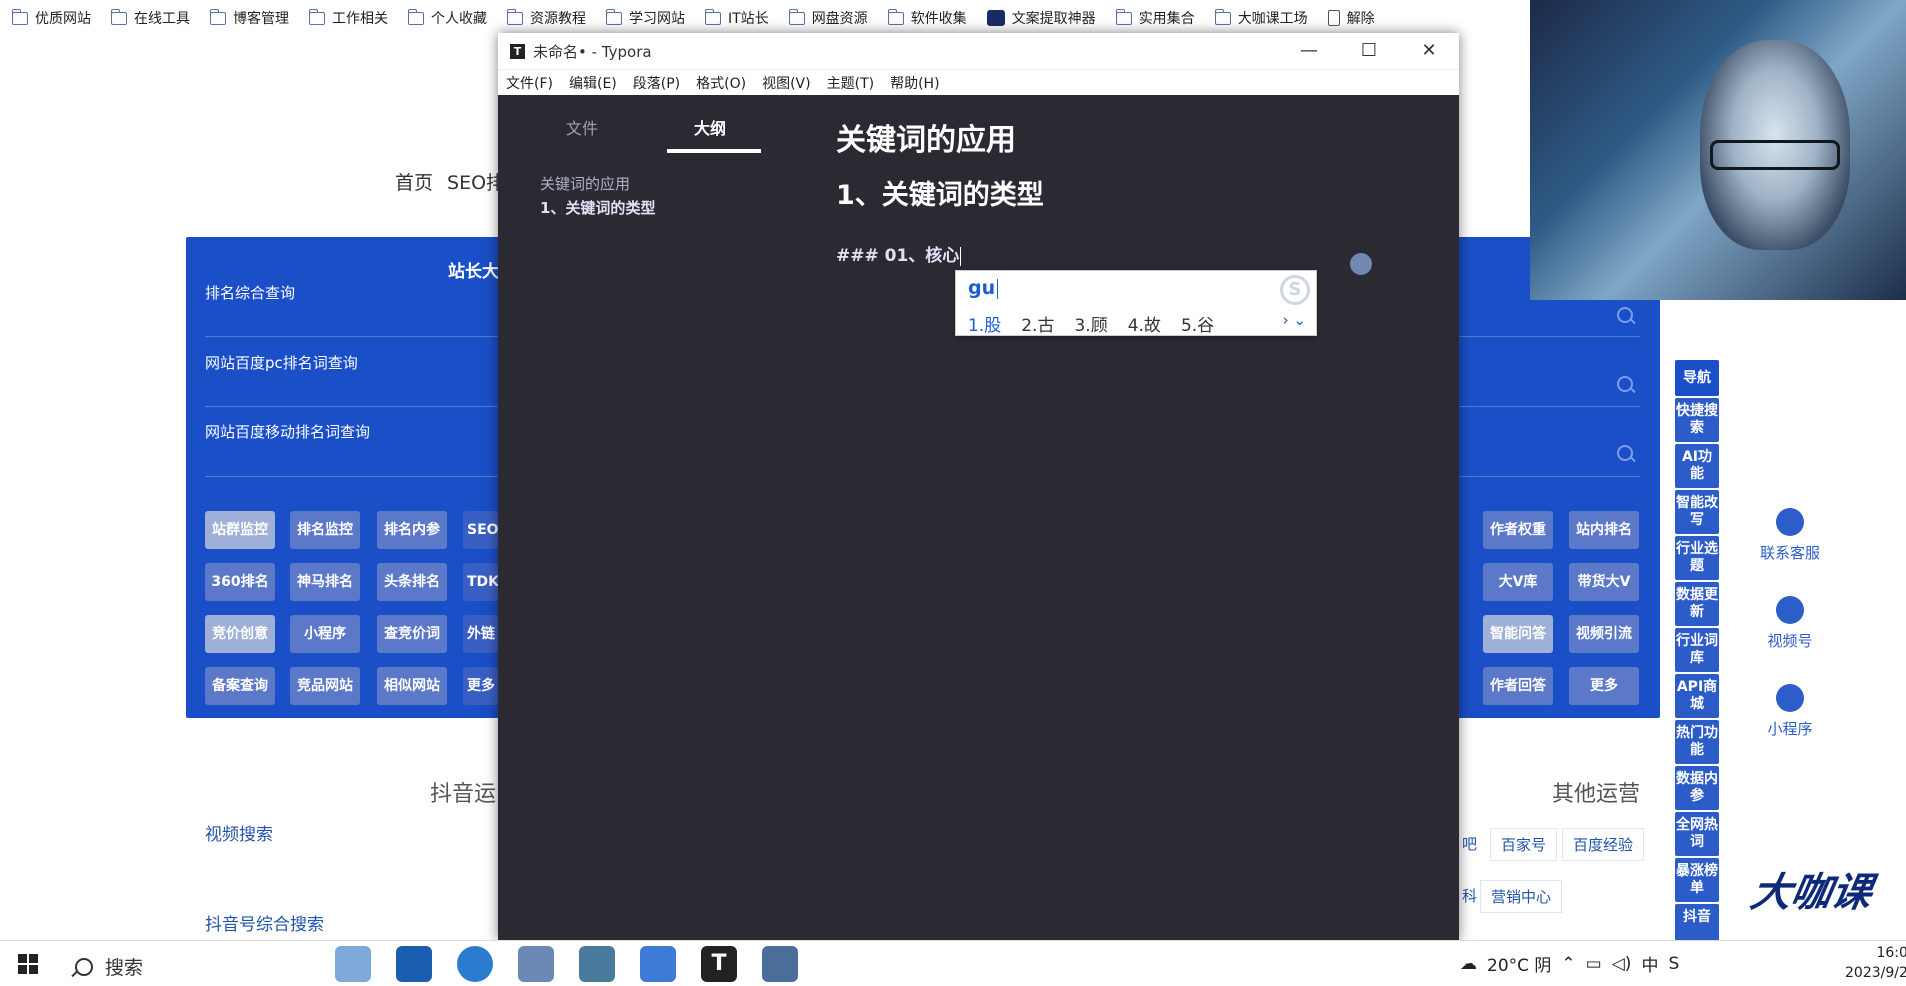 Image resolution: width=1906 pixels, height=986 pixels. Describe the element at coordinates (1697, 558) in the screenshot. I see `vnav-item: 行业选题` at that location.